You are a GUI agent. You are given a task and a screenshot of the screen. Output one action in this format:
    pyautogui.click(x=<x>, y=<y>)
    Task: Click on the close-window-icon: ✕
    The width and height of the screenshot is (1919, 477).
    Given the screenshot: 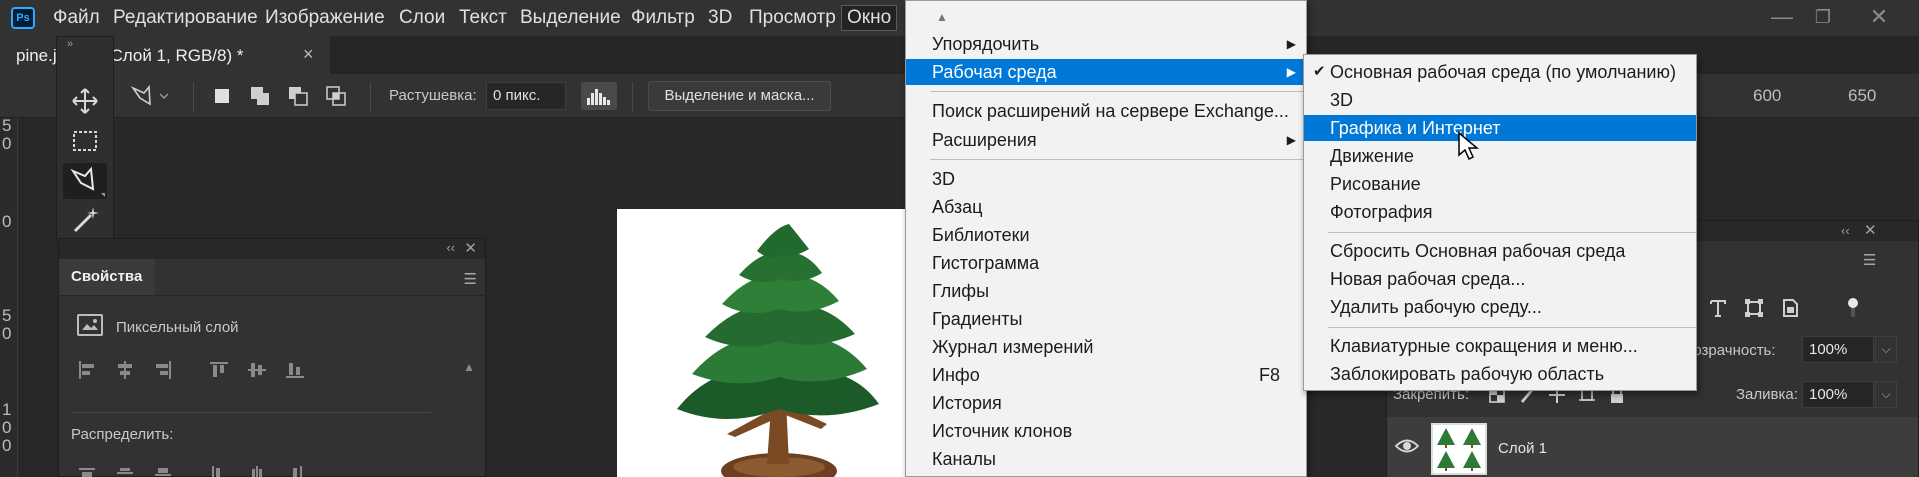 What is the action you would take?
    pyautogui.click(x=1879, y=17)
    